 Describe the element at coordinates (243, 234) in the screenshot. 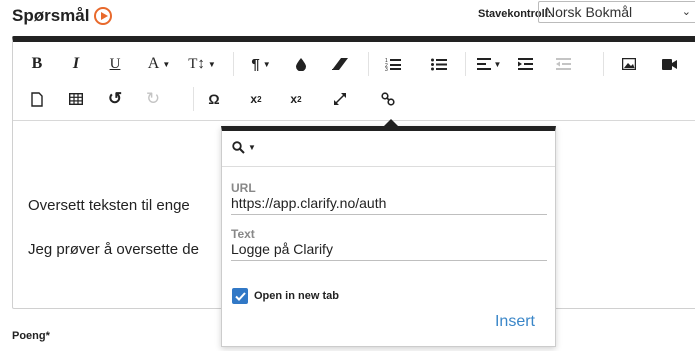

I see `text-label: Text` at that location.